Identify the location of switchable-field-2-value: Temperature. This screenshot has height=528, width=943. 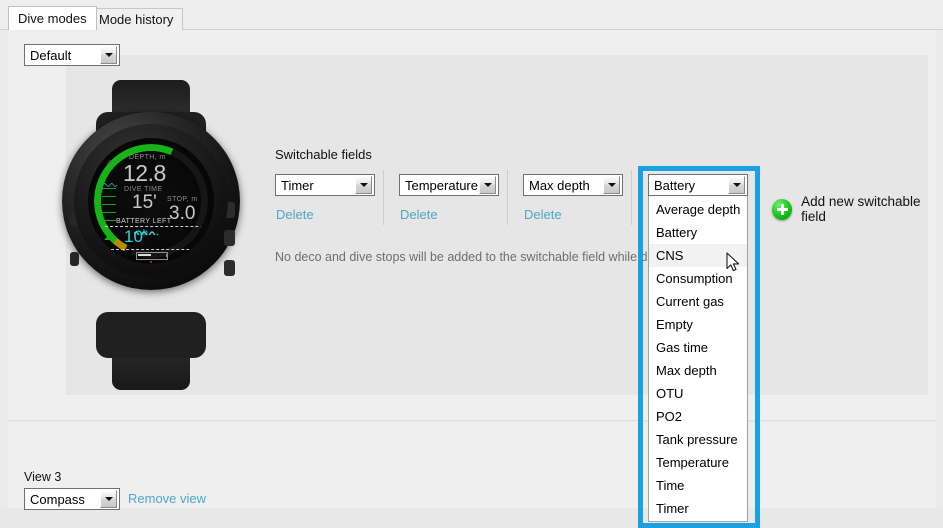
(441, 185).